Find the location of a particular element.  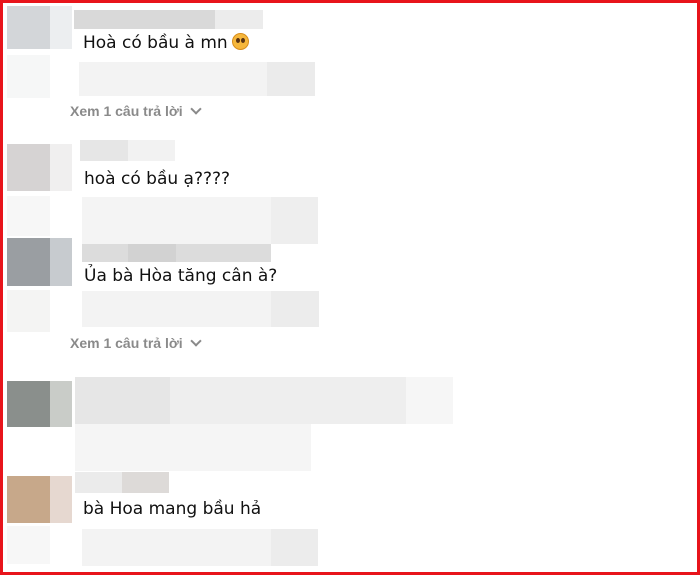

comment-text: bà Hoa mang bầu hả is located at coordinates (172, 509).